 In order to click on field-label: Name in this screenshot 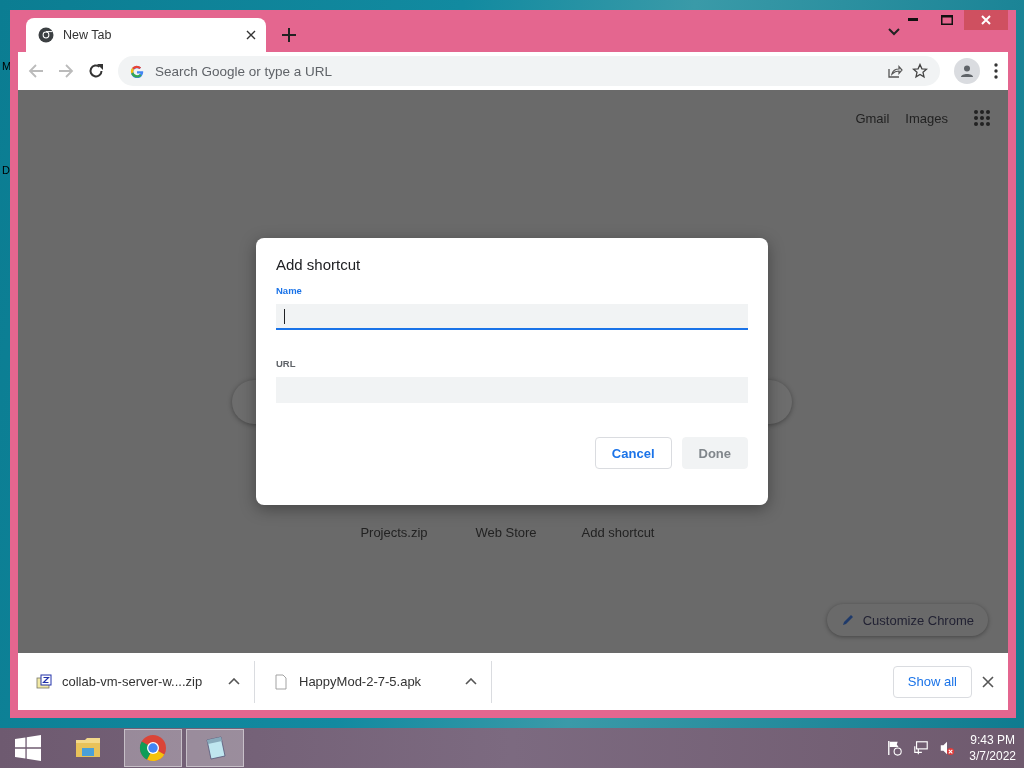, I will do `click(289, 290)`.